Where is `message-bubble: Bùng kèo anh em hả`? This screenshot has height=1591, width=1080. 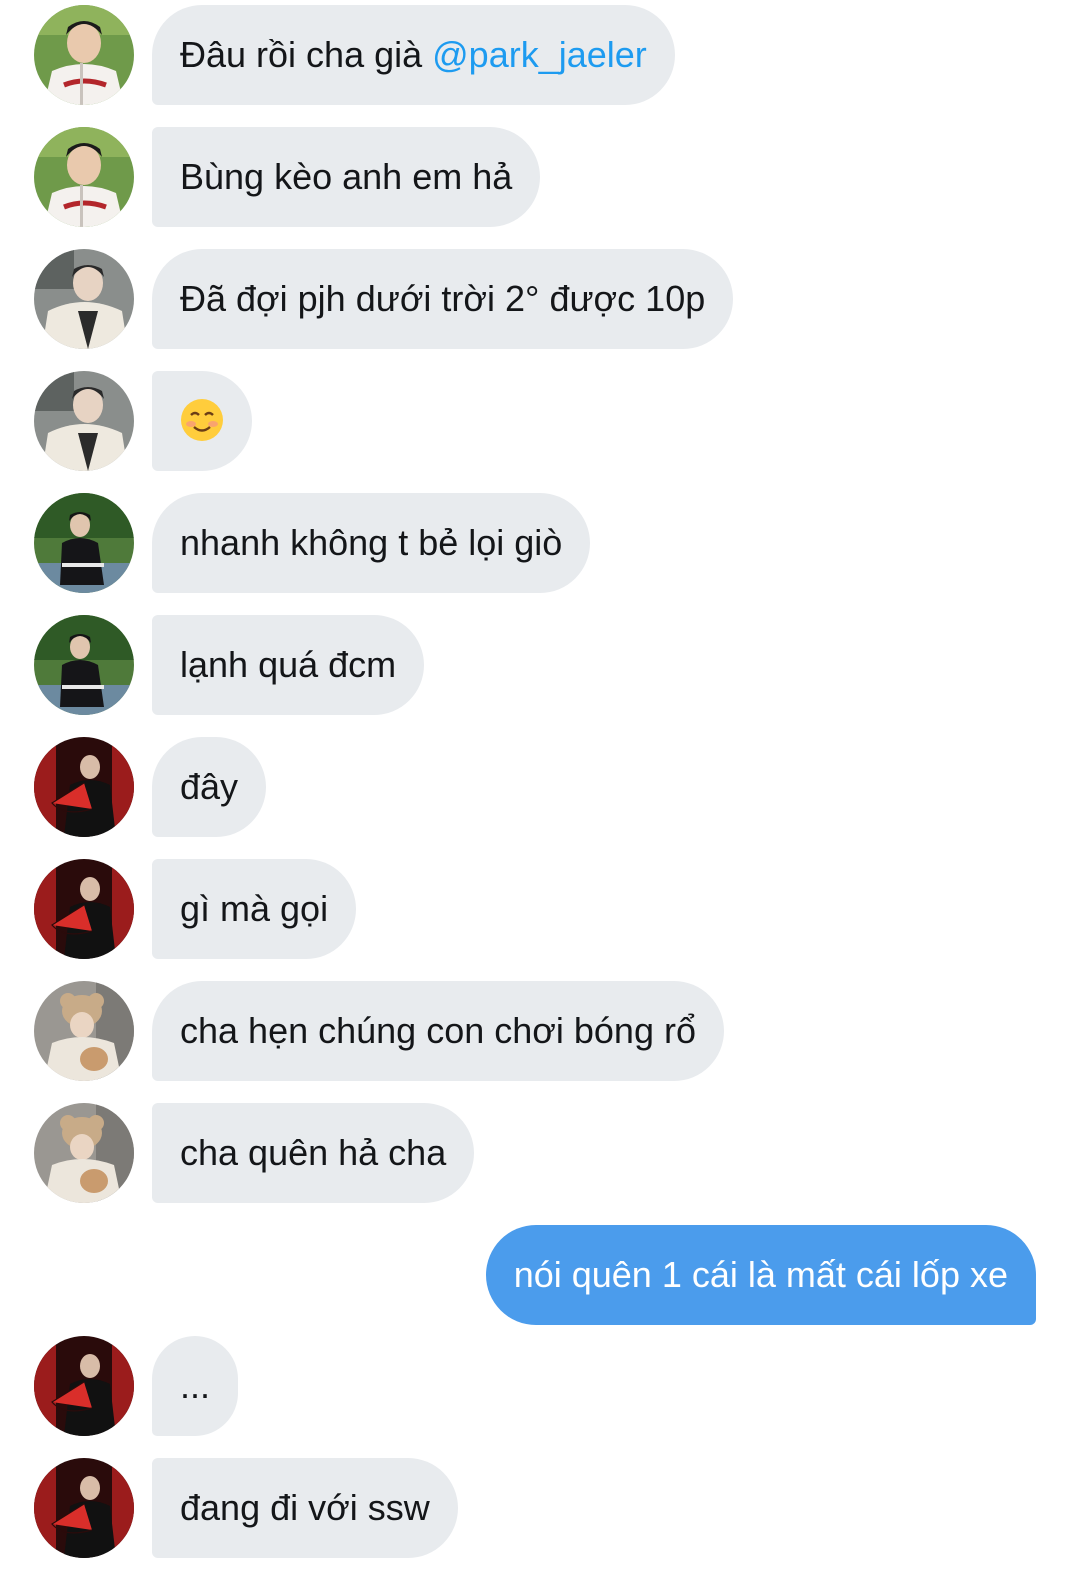
message-bubble: Bùng kèo anh em hả is located at coordinates (346, 177).